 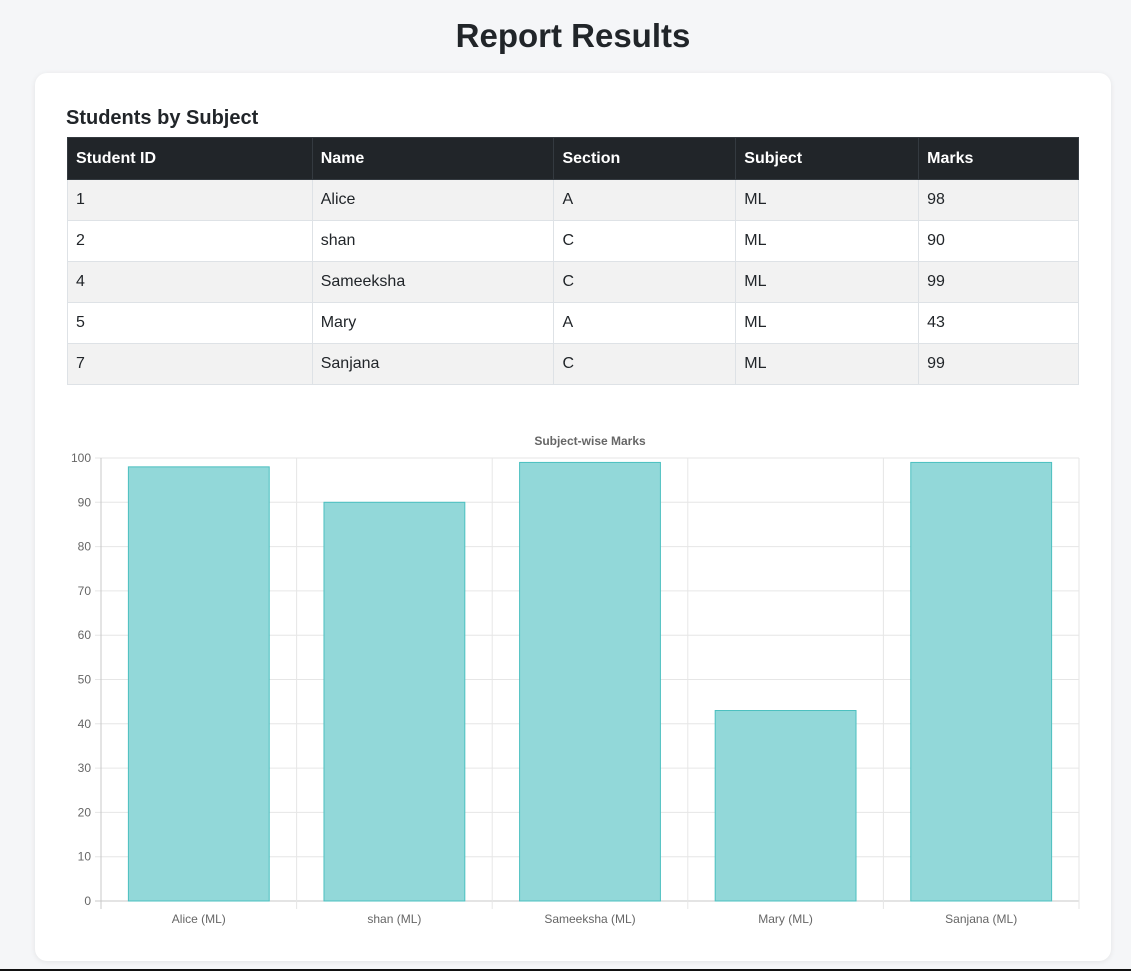 I want to click on section-heading: Students by Subject, so click(x=162, y=118).